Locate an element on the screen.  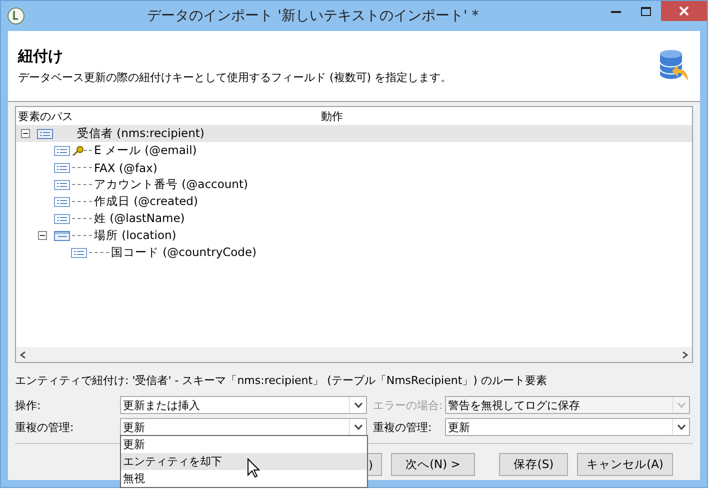
minimize-icon is located at coordinates (616, 11).